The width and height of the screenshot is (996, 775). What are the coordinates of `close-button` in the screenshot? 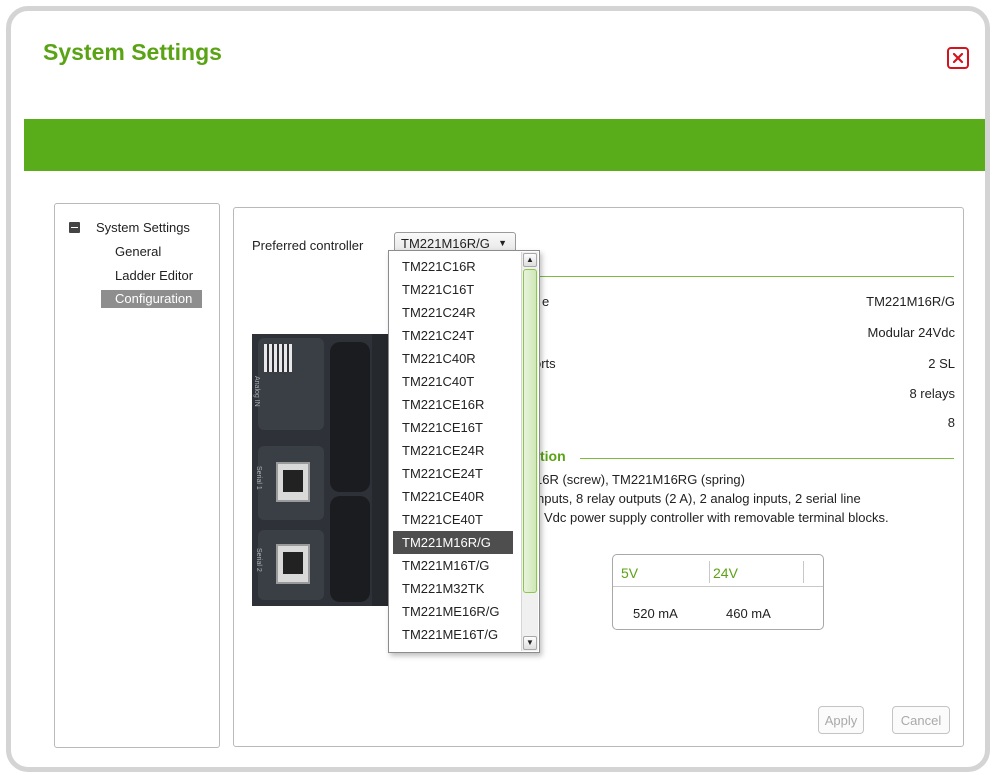 It's located at (958, 58).